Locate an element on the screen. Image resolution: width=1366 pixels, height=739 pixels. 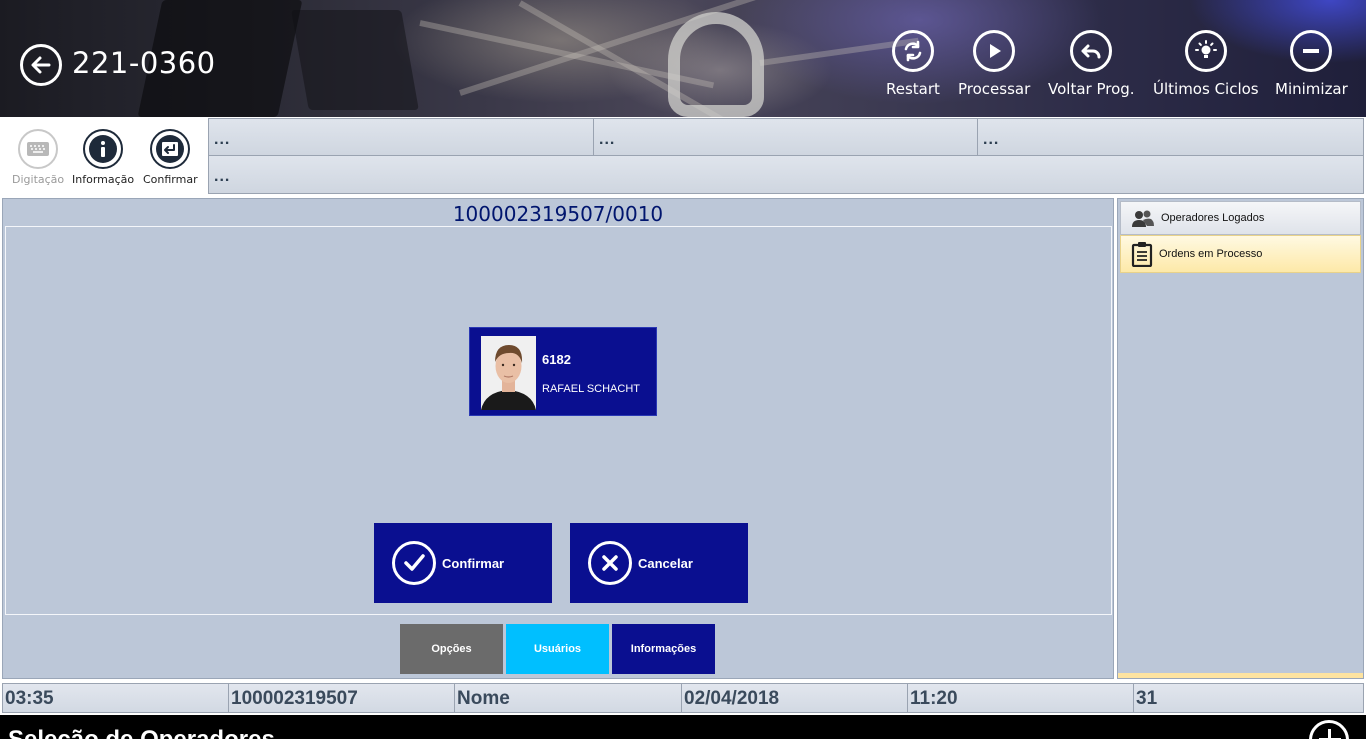
banner-decoration is located at coordinates (355, 60).